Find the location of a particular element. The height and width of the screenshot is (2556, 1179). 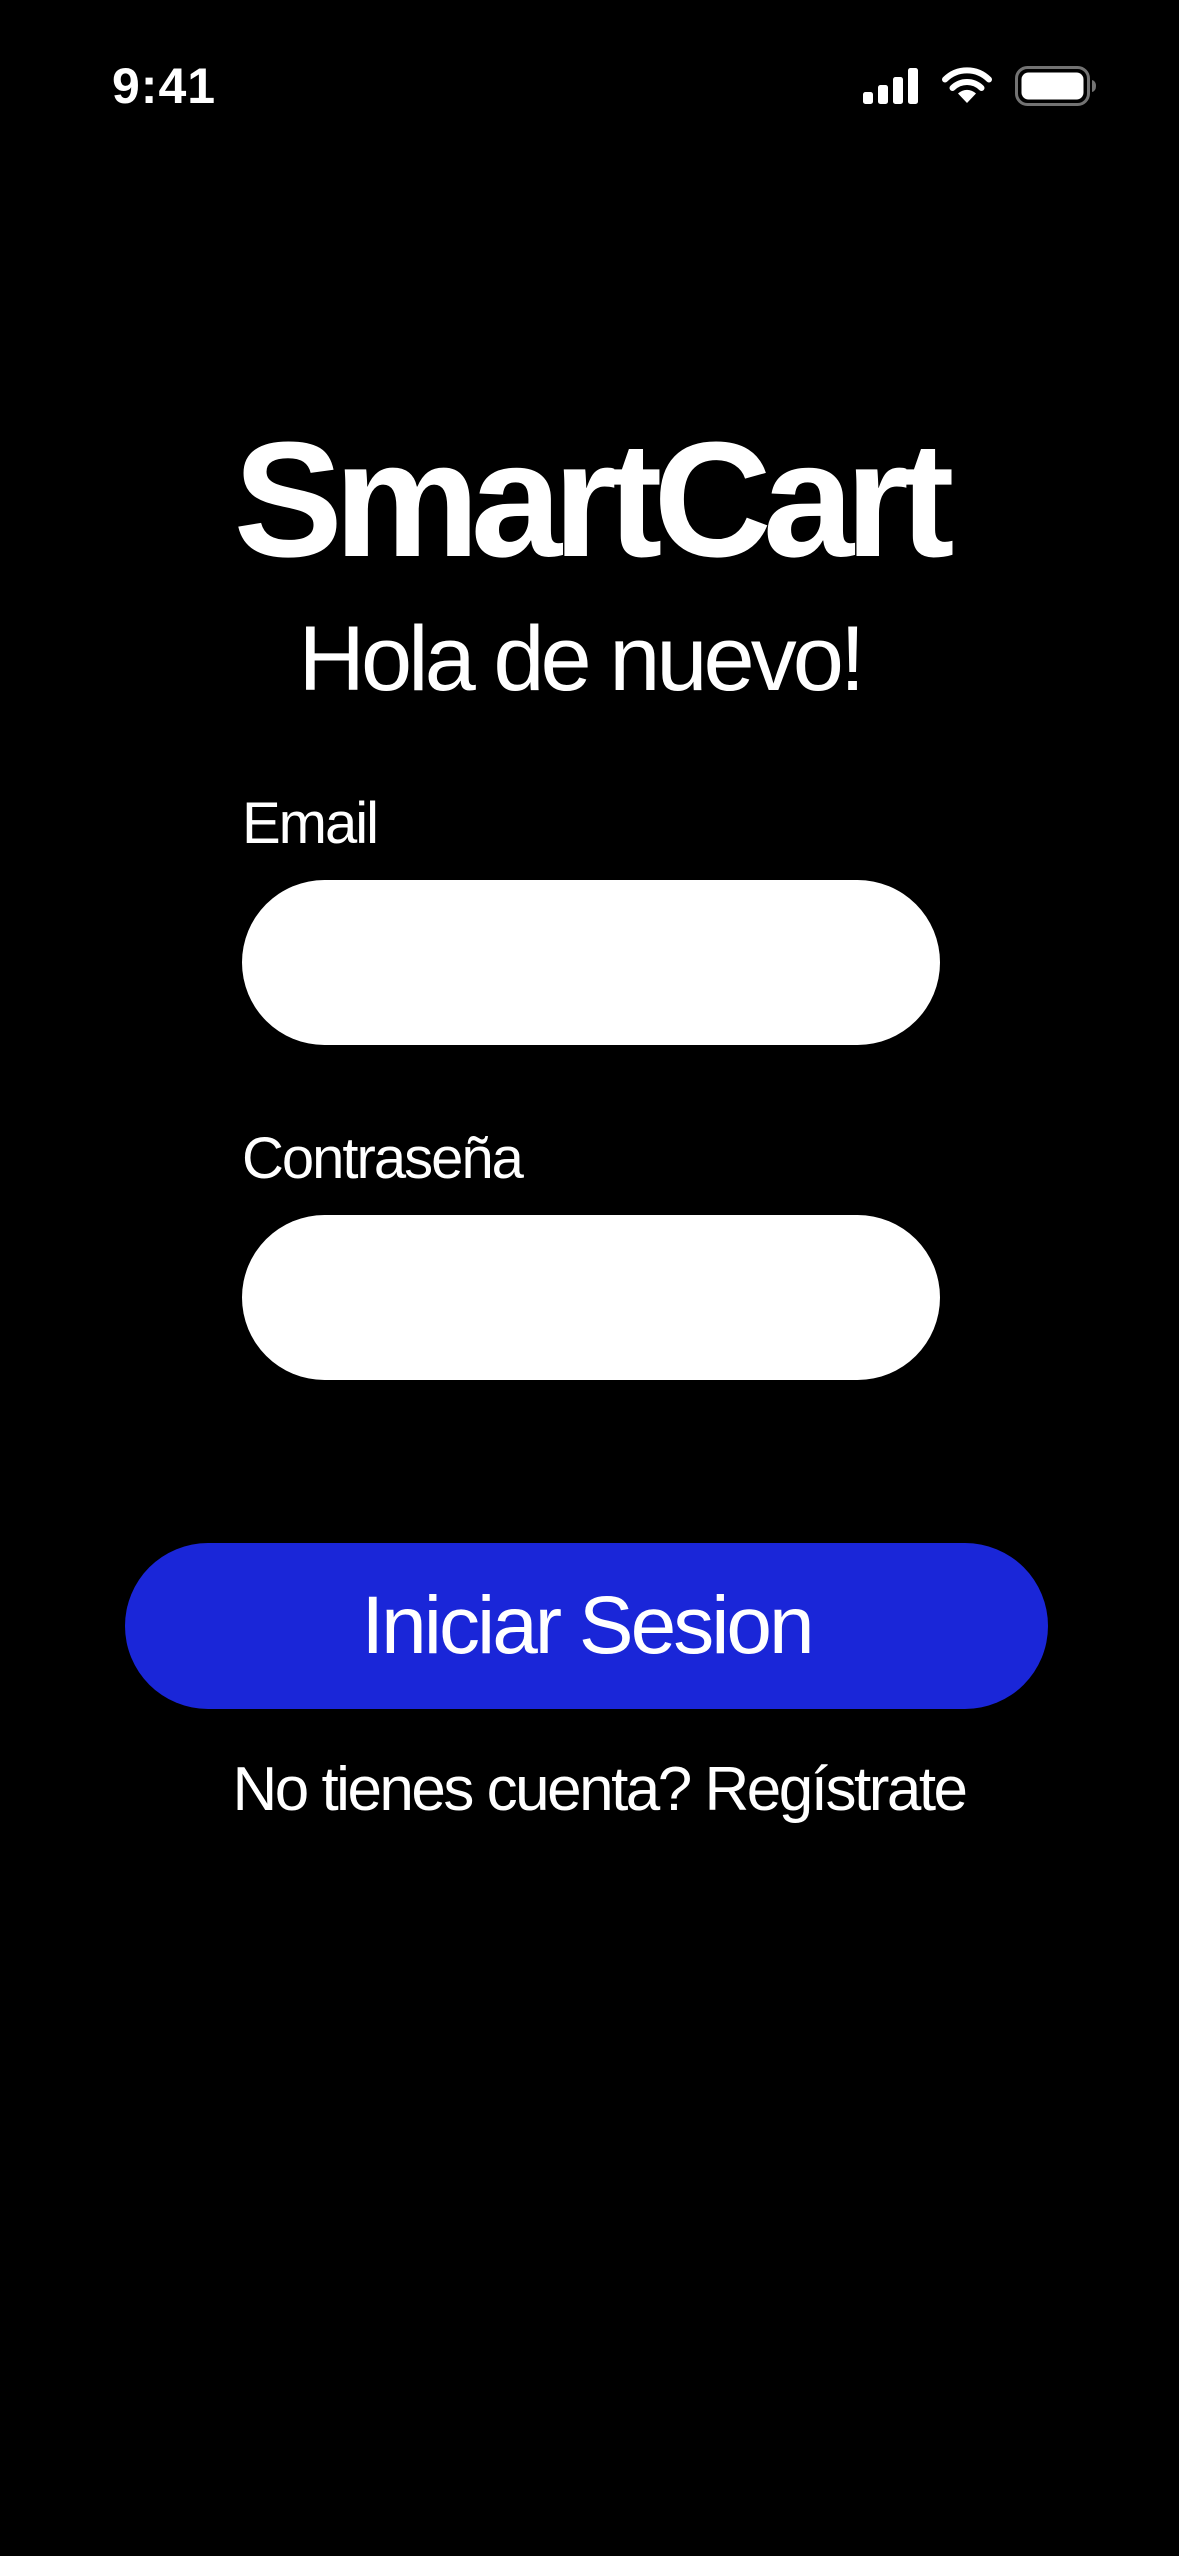

wifi-icon is located at coordinates (967, 86).